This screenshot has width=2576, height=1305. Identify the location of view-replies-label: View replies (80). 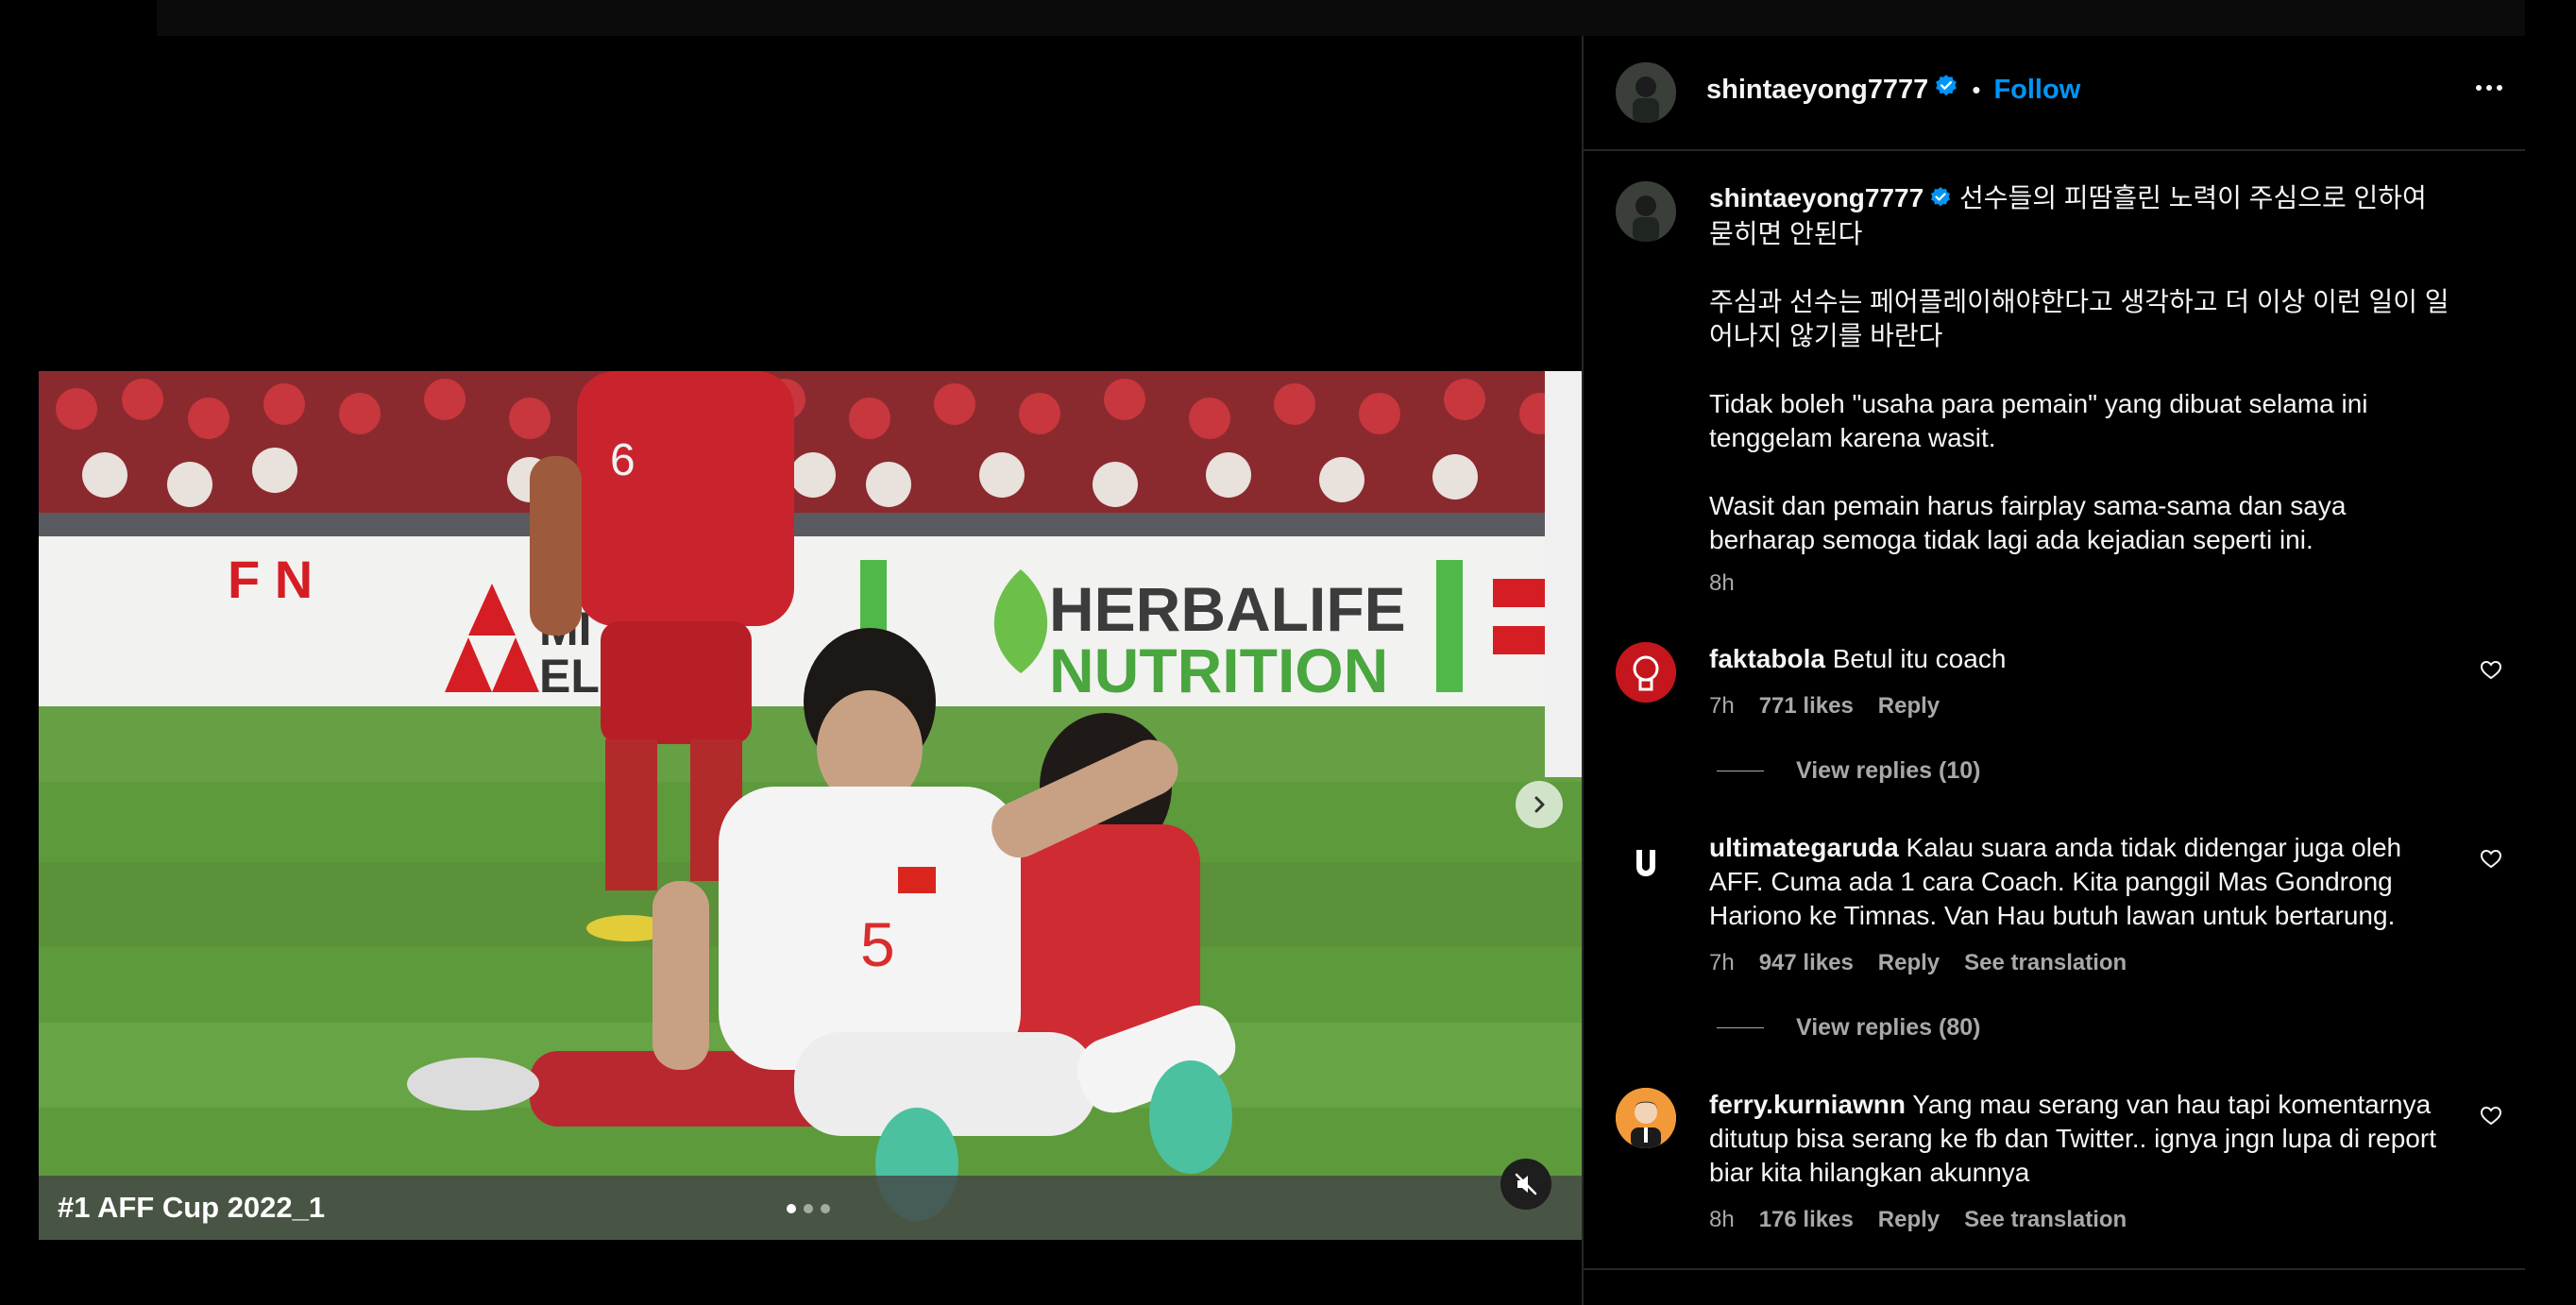
(1888, 1027).